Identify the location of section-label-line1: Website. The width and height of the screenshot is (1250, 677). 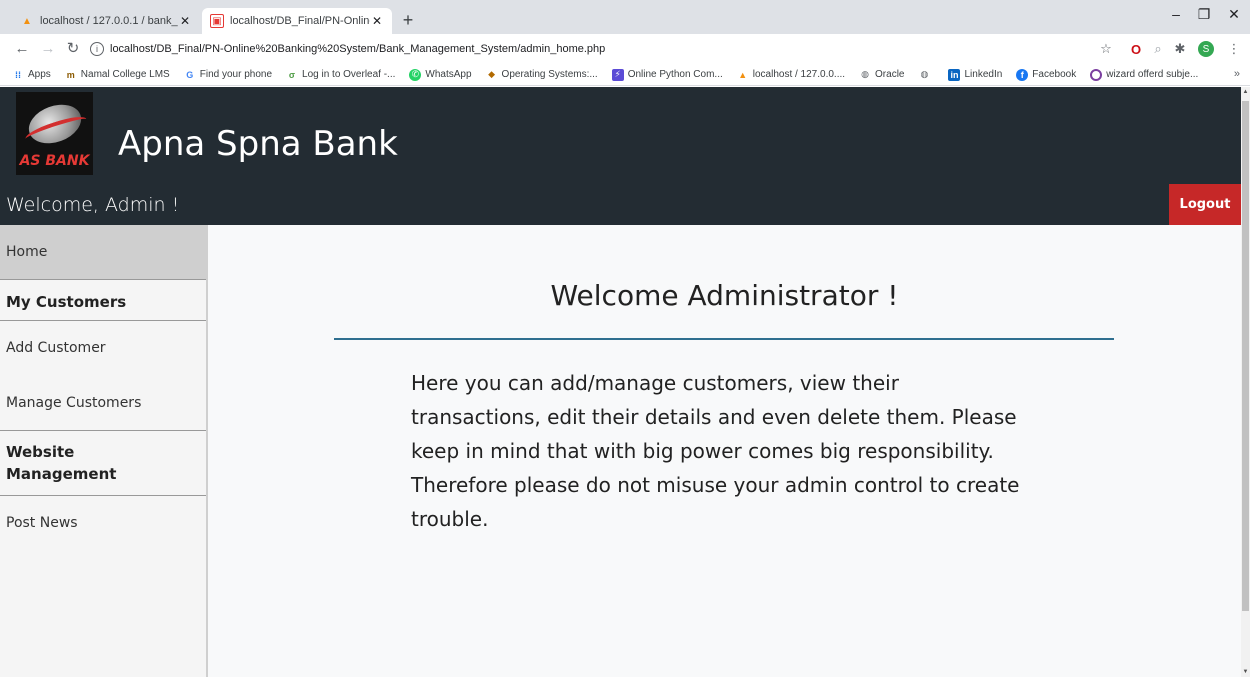
(40, 452).